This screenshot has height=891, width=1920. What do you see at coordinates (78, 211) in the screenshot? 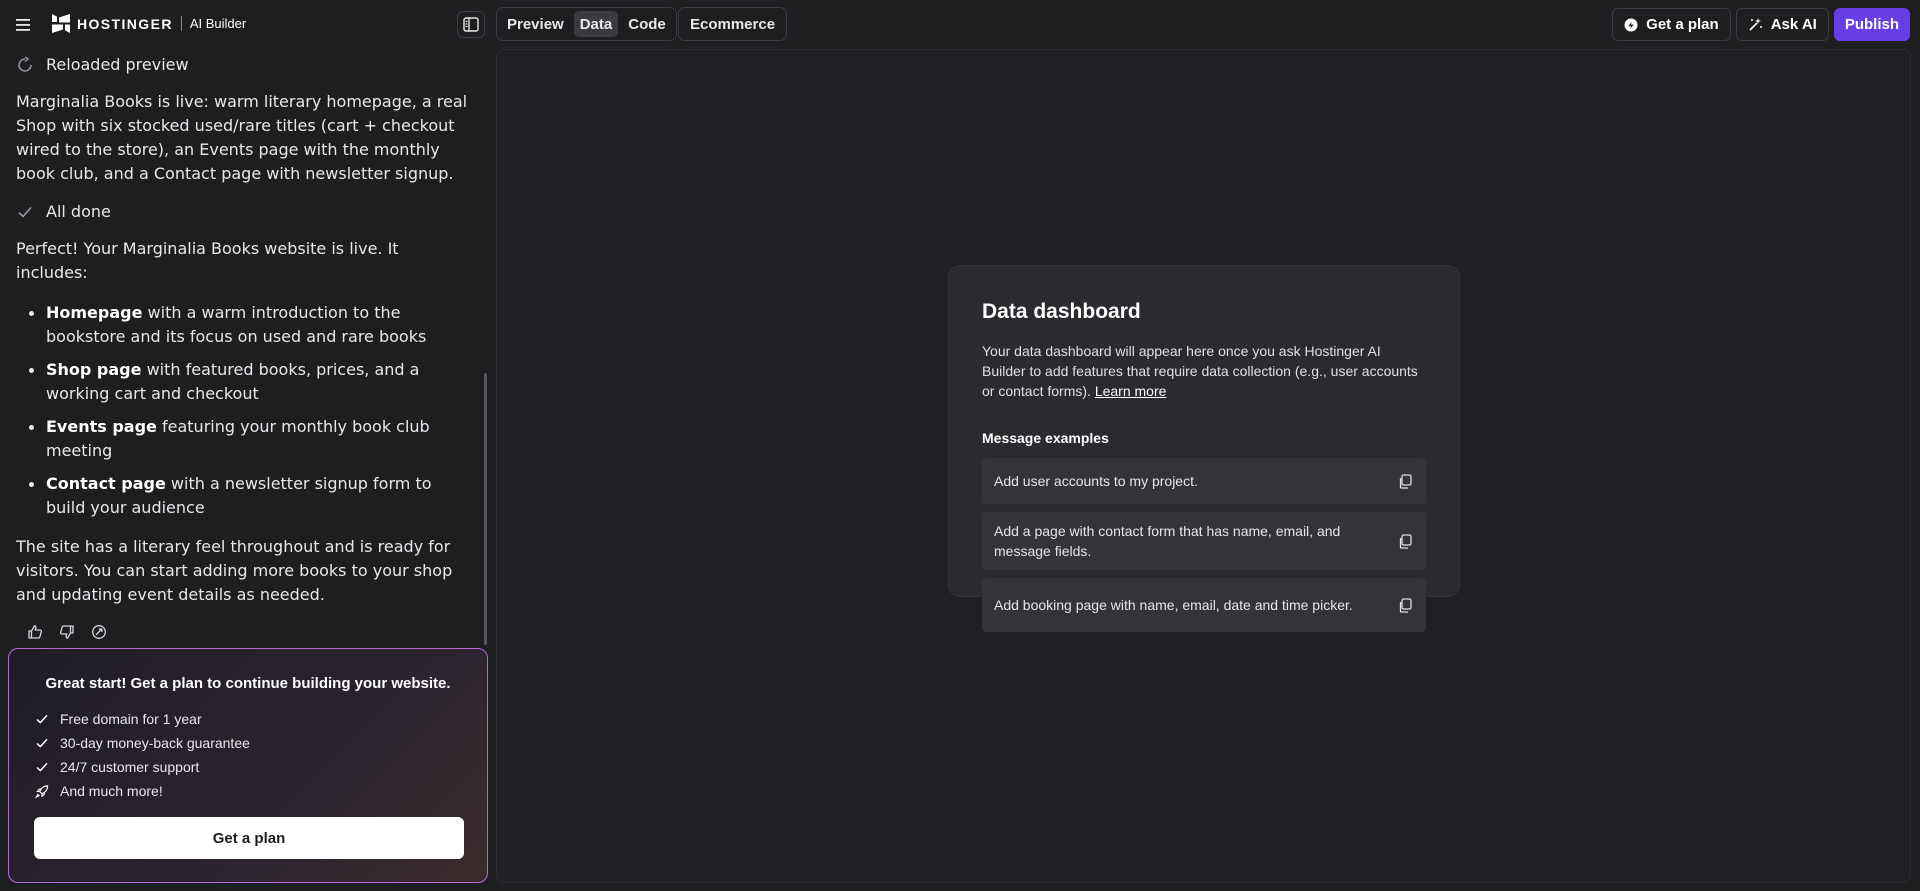
I see `done-status-text: All done` at bounding box center [78, 211].